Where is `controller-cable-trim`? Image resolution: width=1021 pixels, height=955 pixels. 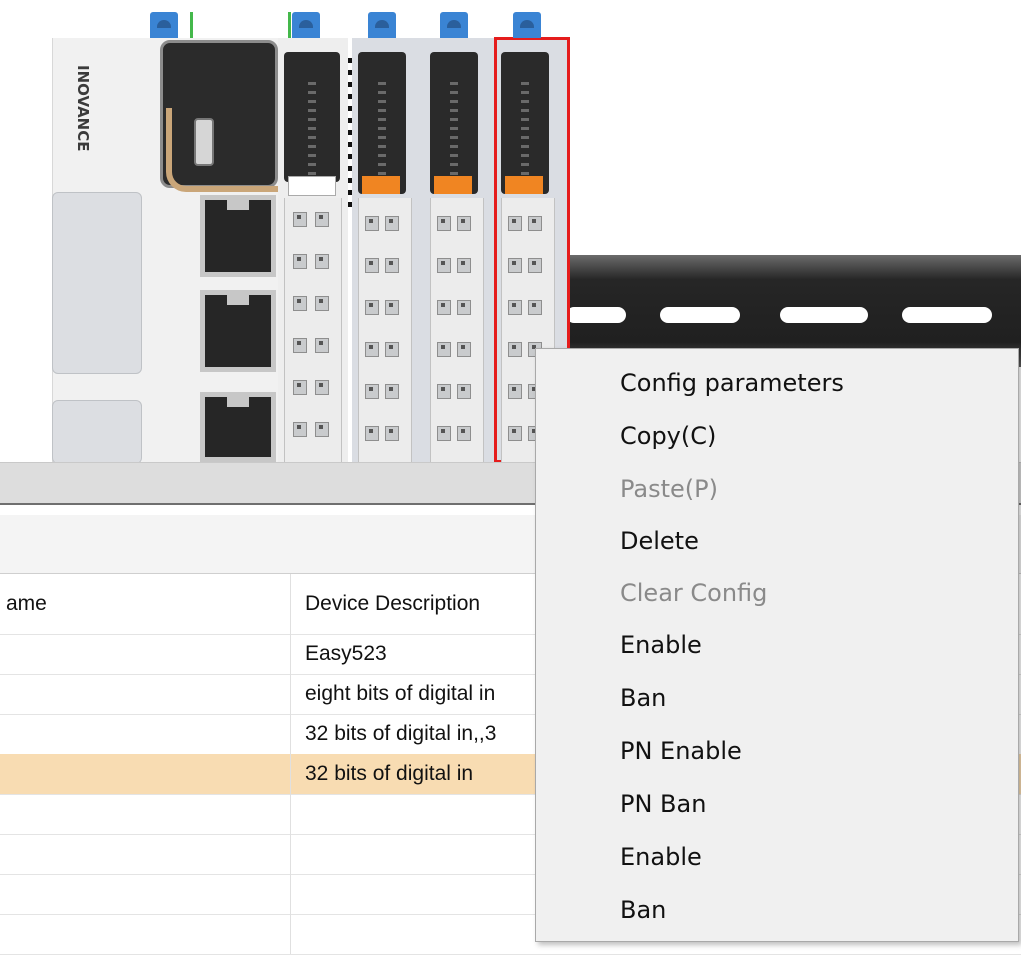 controller-cable-trim is located at coordinates (223, 150).